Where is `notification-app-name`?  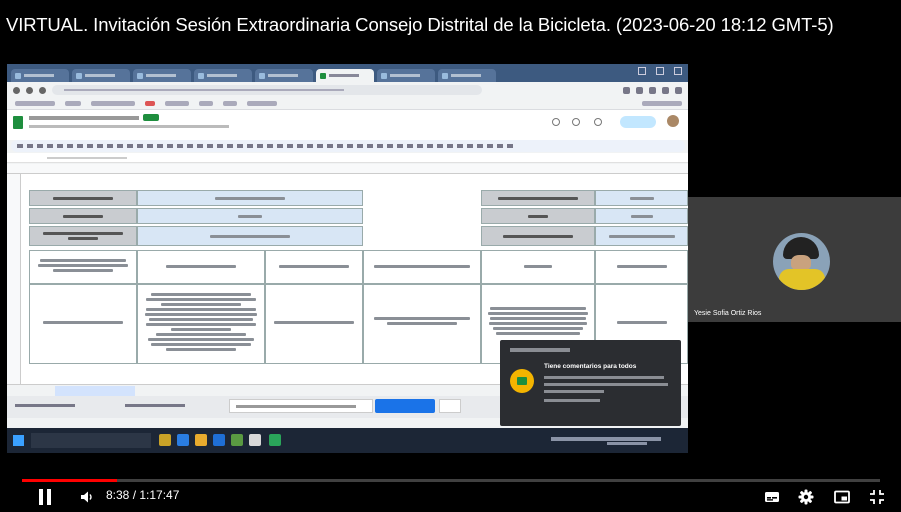
notification-app-name is located at coordinates (540, 350).